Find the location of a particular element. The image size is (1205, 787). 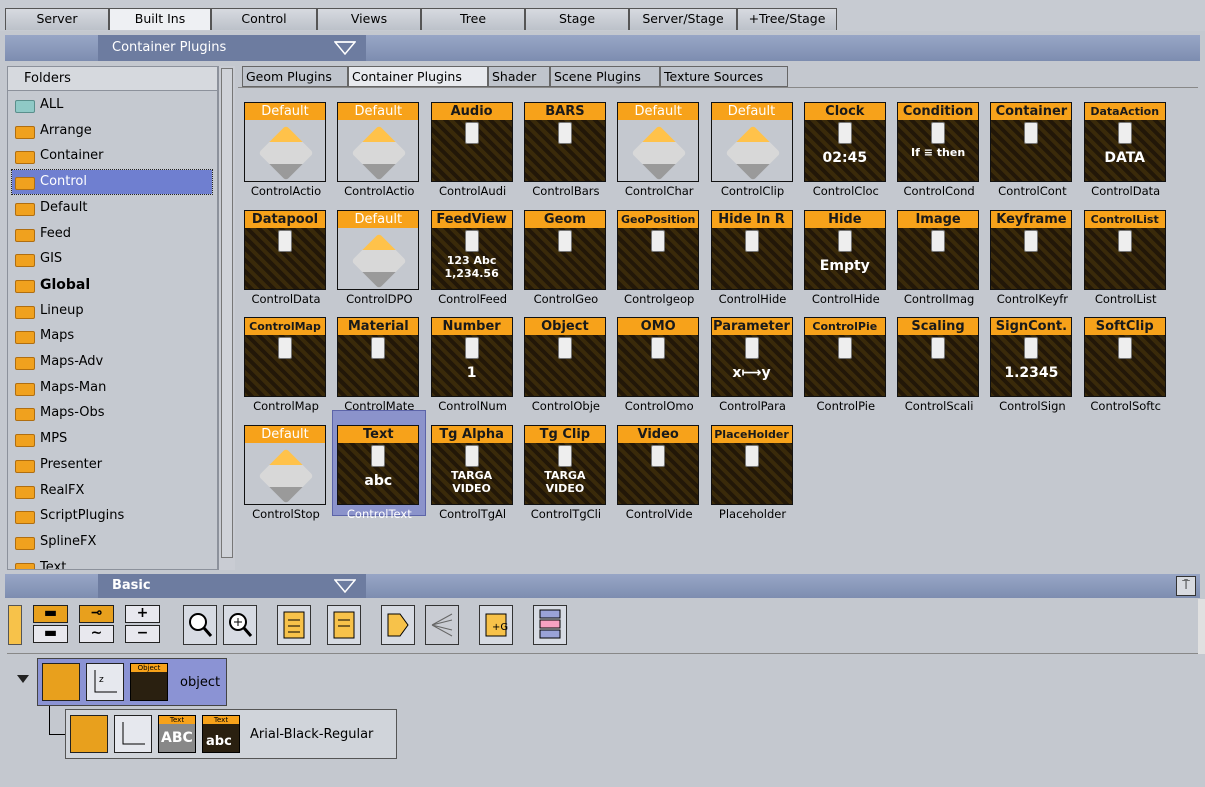

tab-stage: Stage is located at coordinates (577, 19).